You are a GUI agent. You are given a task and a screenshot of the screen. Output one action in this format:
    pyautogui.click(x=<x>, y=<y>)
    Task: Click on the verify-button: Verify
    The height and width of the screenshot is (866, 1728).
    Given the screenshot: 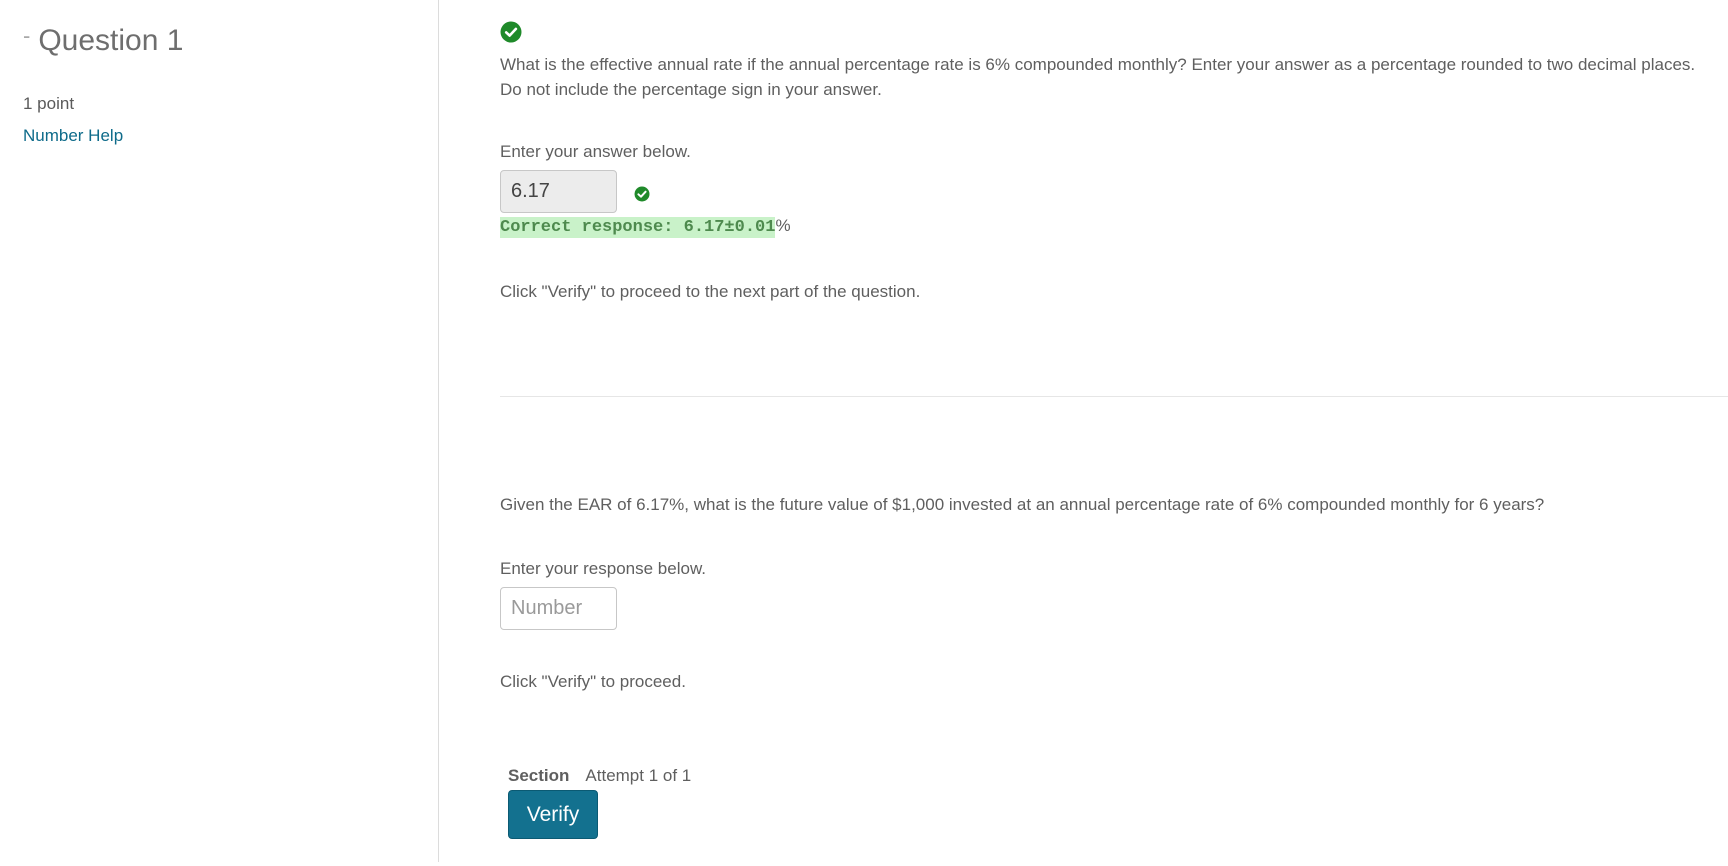 What is the action you would take?
    pyautogui.click(x=553, y=814)
    